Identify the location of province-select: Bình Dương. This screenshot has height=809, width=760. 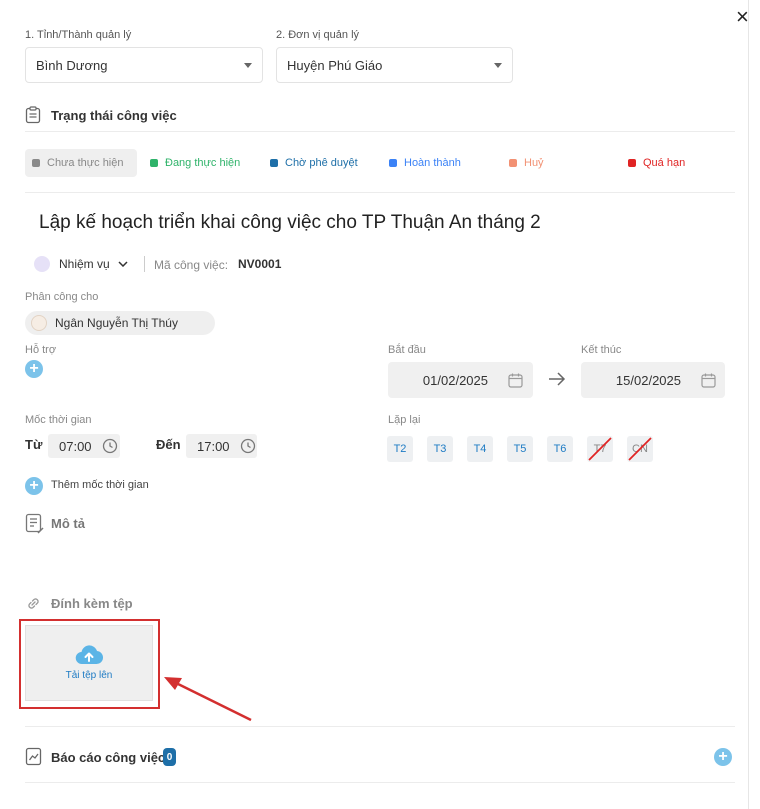
(144, 65).